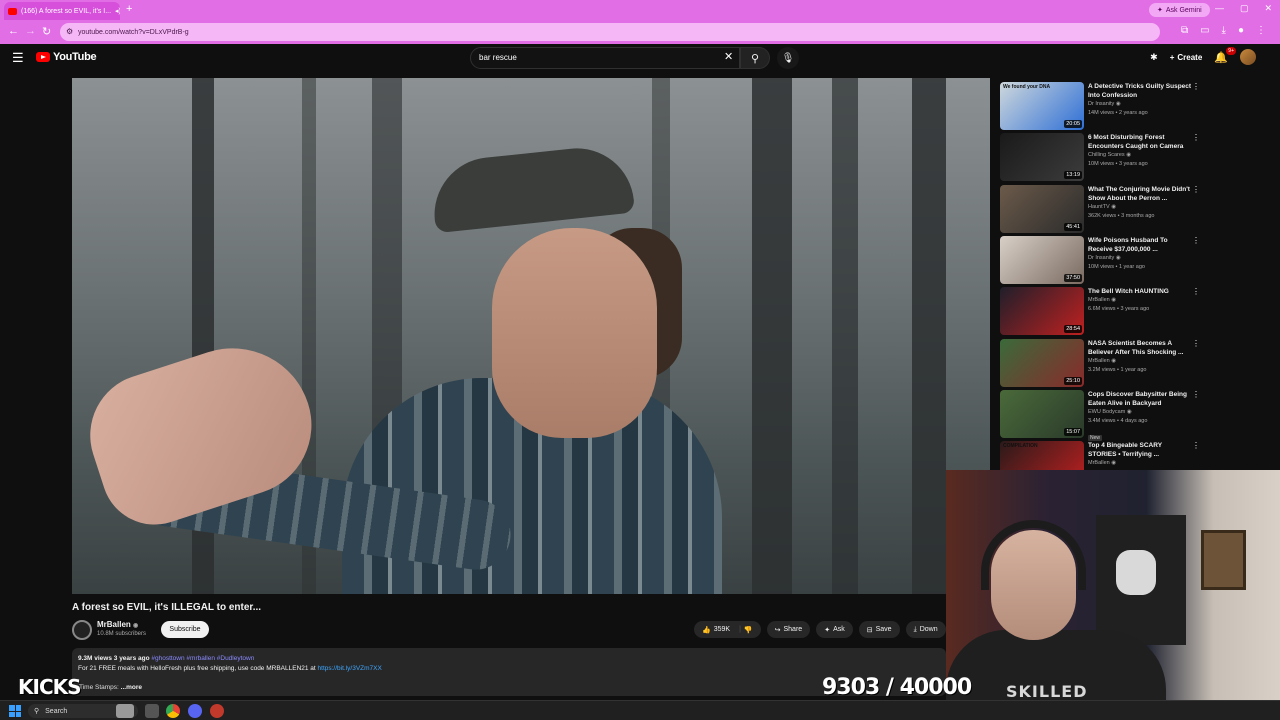  I want to click on hamburger-menu-icon: ☰, so click(18, 58).